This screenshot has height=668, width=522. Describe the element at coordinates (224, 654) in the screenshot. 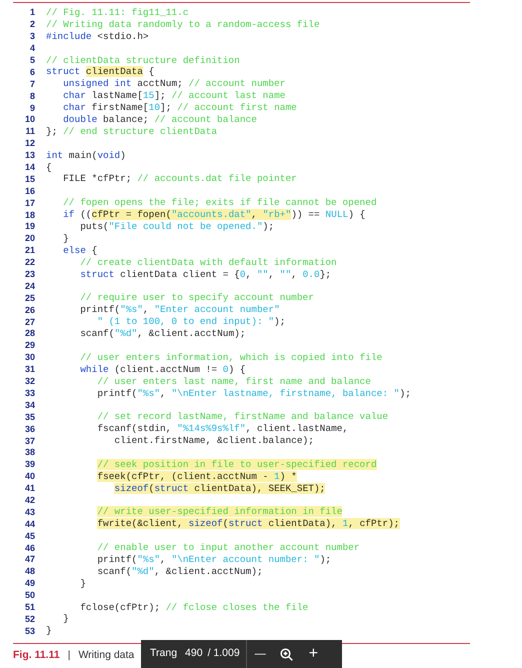

I see `page-total: / 1.009` at that location.